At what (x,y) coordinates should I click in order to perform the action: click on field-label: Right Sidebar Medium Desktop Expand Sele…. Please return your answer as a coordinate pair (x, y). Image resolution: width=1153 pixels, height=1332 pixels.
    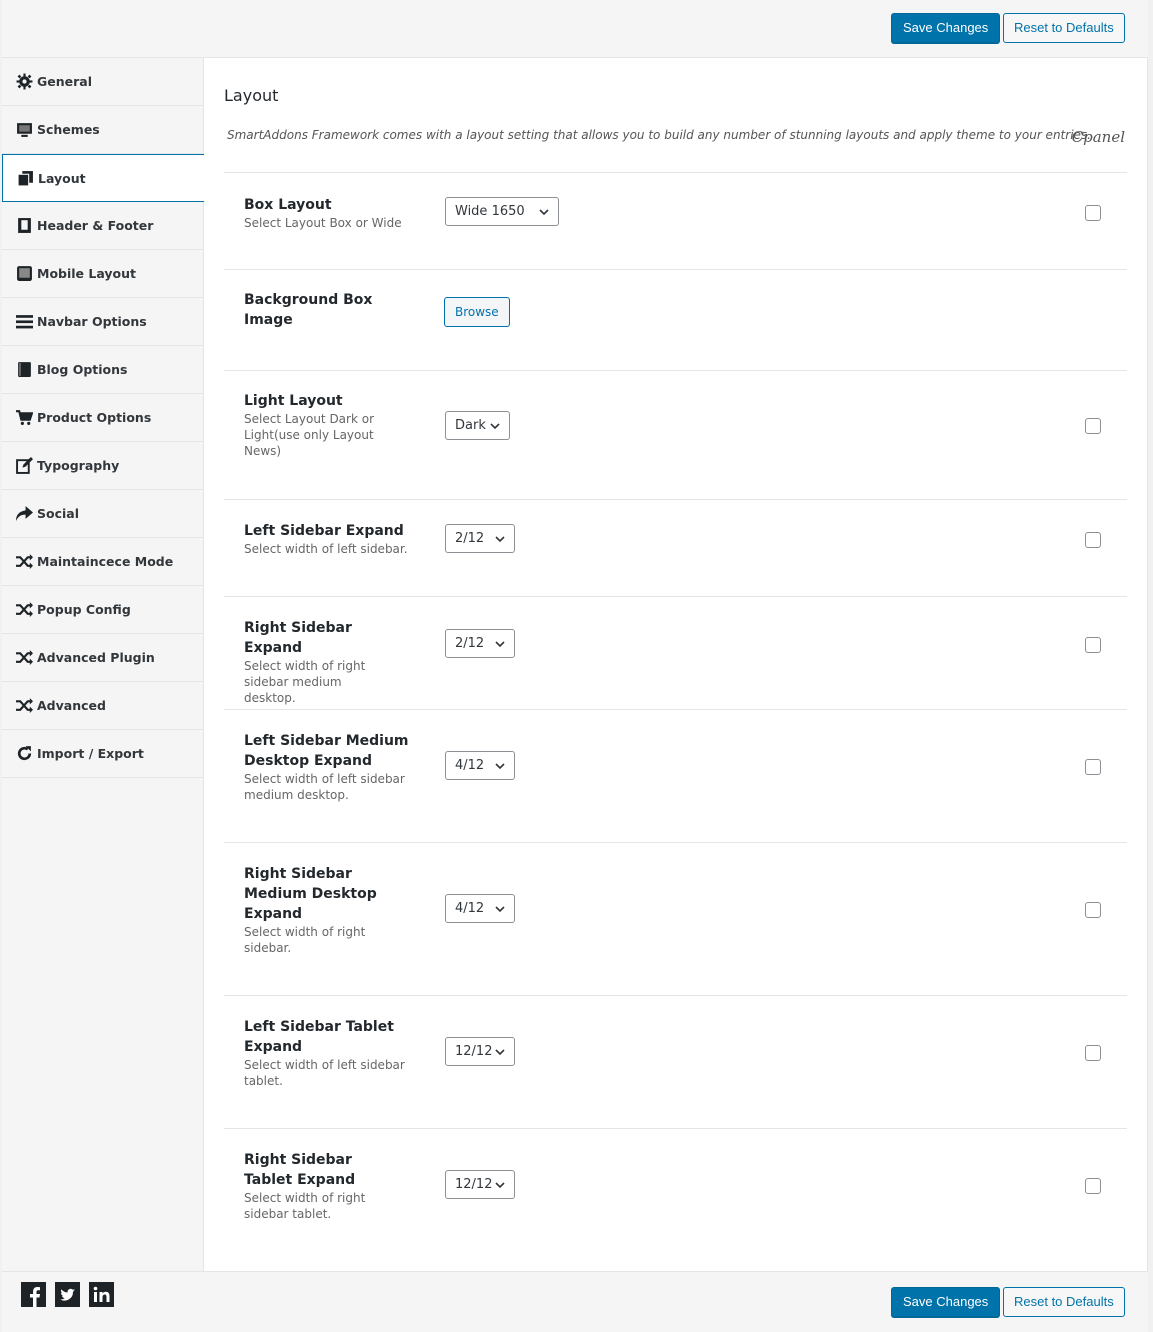
    Looking at the image, I should click on (314, 910).